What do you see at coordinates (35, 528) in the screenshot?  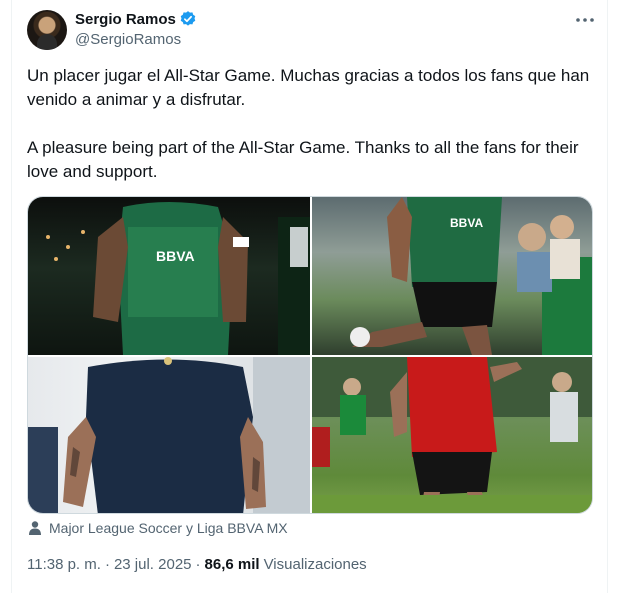 I see `person-icon` at bounding box center [35, 528].